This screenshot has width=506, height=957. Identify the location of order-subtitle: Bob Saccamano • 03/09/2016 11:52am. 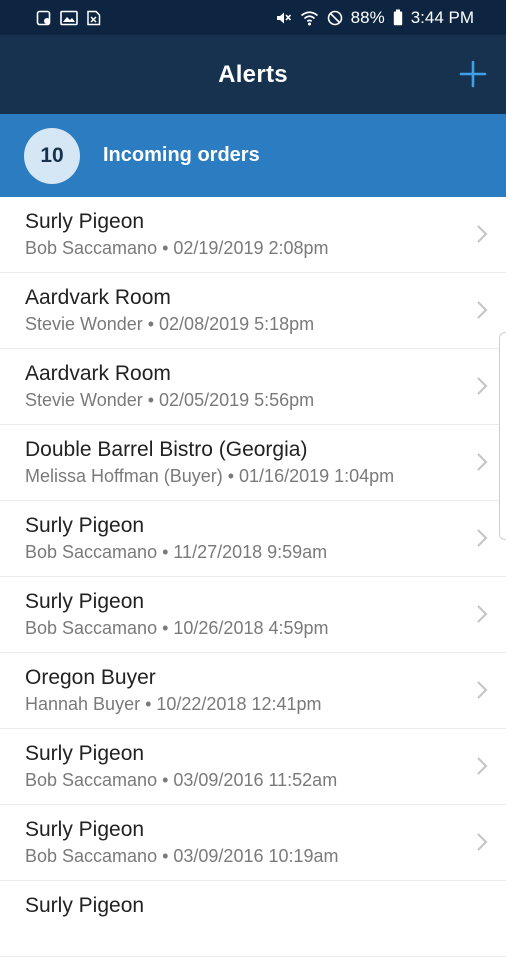
(181, 780).